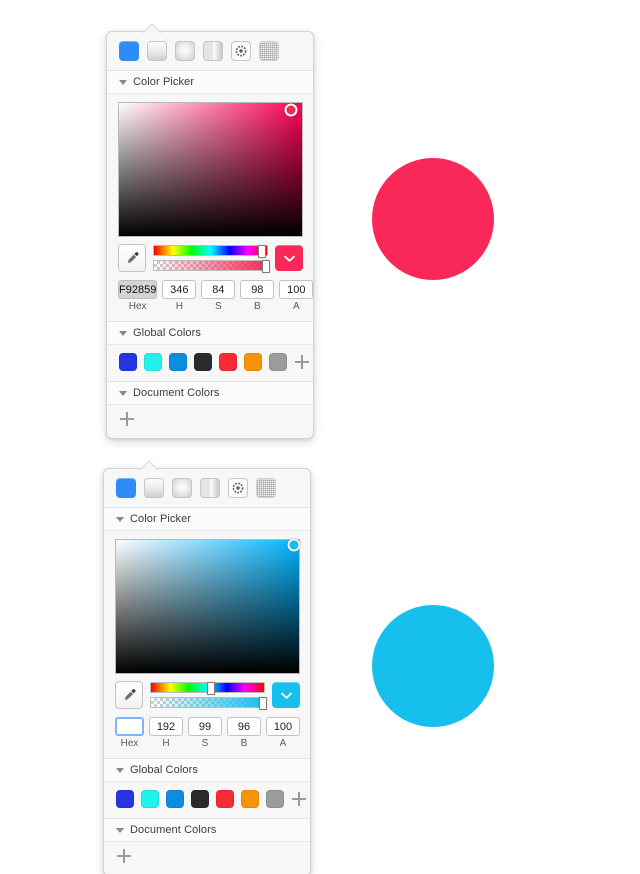  I want to click on popover-pointer, so click(152, 28).